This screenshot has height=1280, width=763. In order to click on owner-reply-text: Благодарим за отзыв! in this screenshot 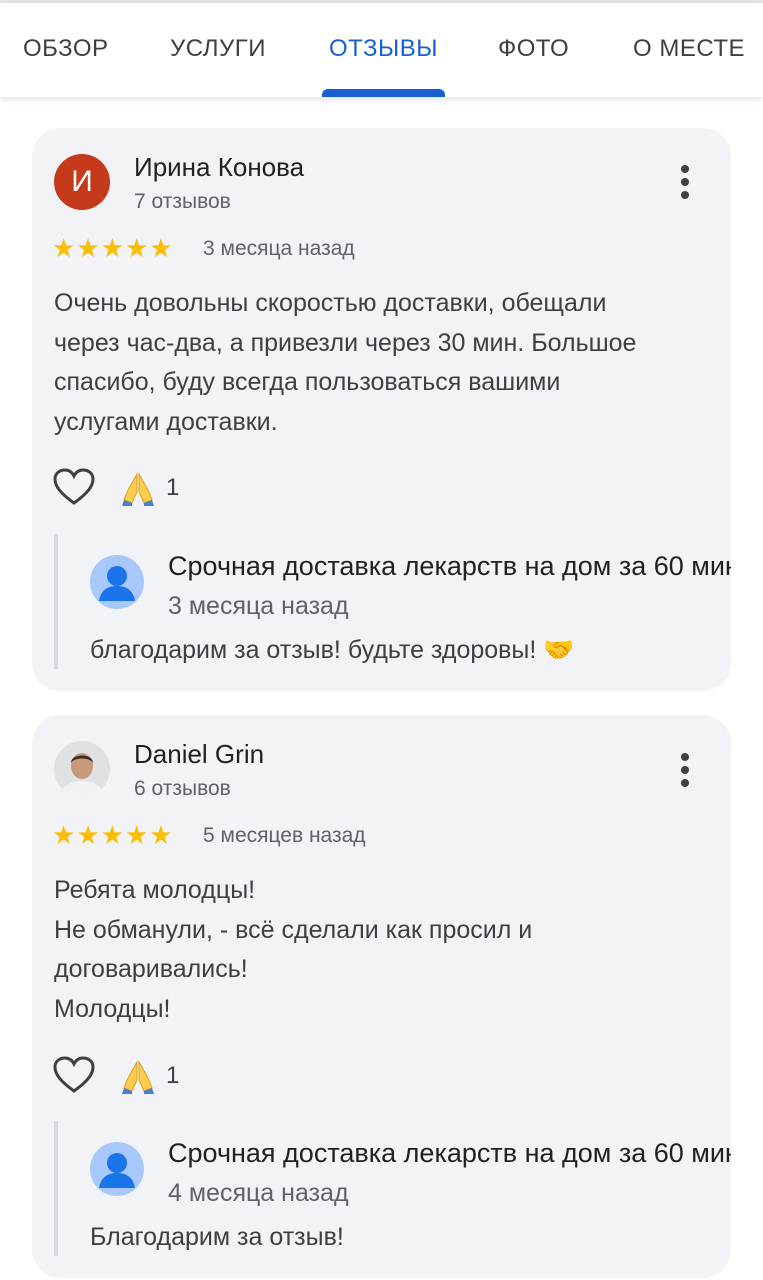, I will do `click(217, 1237)`.